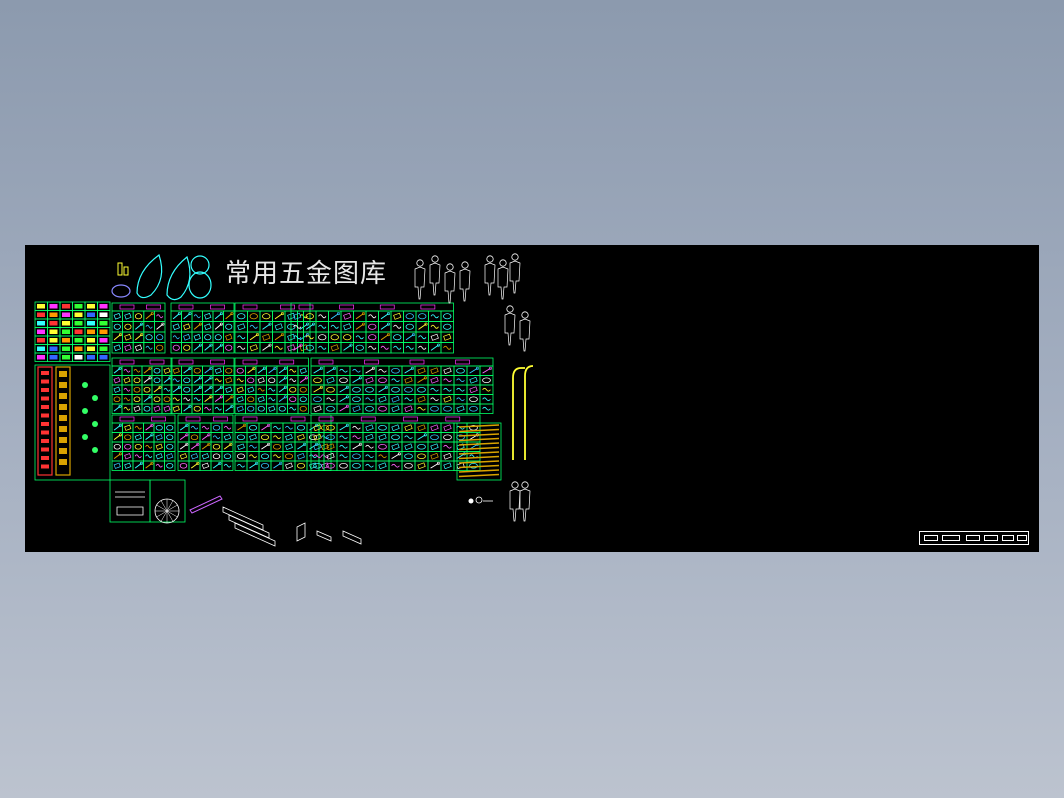 The height and width of the screenshot is (798, 1064). Describe the element at coordinates (352, 537) in the screenshot. I see `bracket-icon` at that location.